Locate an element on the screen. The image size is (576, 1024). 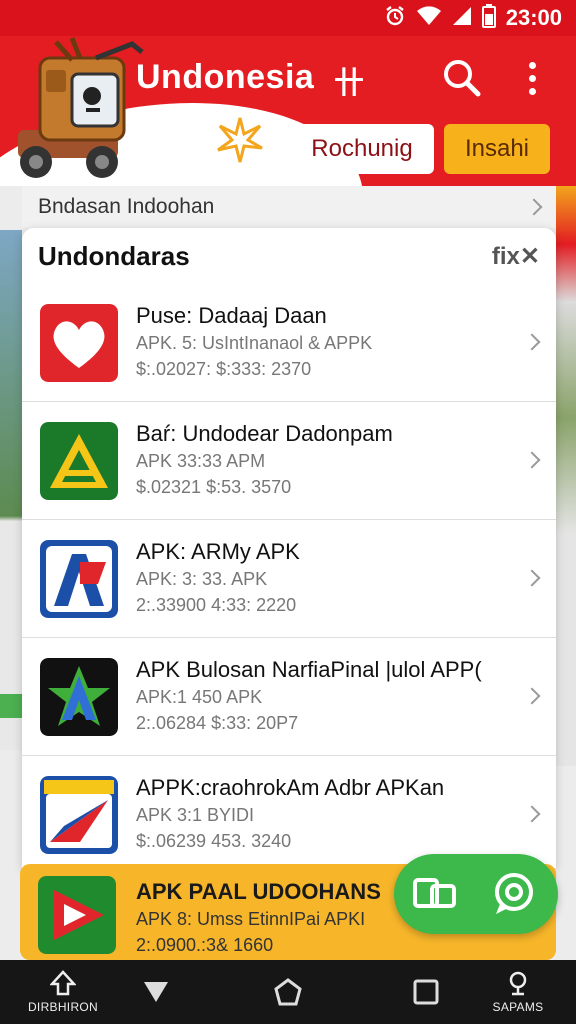
background-strip is located at coordinates (11, 706).